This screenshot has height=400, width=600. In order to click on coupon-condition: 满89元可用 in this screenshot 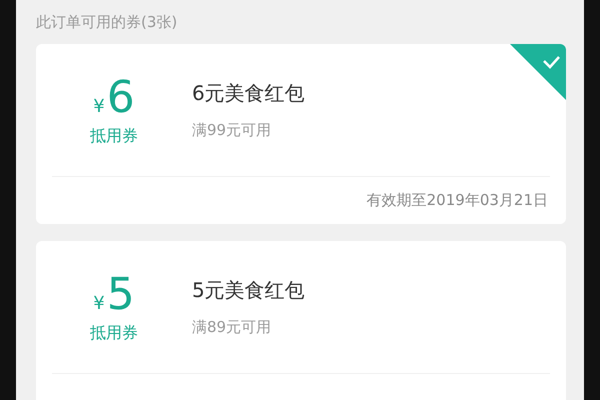, I will do `click(232, 327)`.